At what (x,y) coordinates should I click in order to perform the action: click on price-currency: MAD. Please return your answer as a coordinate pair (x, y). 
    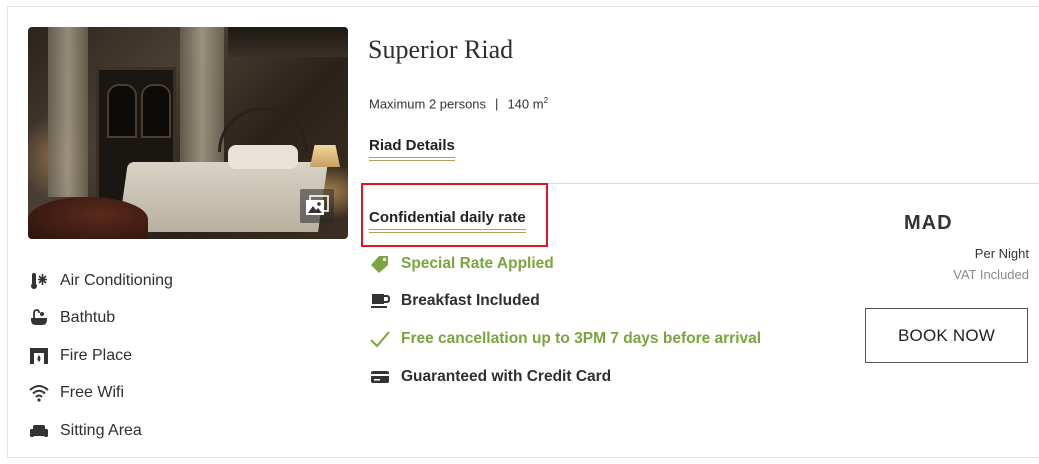
    Looking at the image, I should click on (928, 223).